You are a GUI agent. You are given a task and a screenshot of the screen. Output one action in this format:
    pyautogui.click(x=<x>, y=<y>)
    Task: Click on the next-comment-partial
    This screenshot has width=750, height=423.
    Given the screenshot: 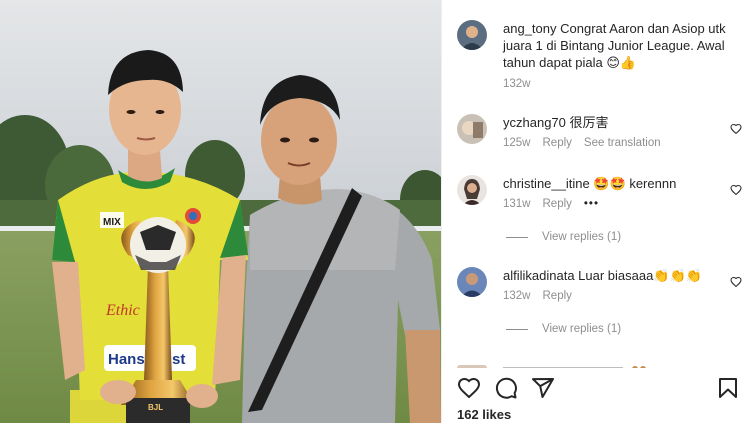 What is the action you would take?
    pyautogui.click(x=599, y=363)
    